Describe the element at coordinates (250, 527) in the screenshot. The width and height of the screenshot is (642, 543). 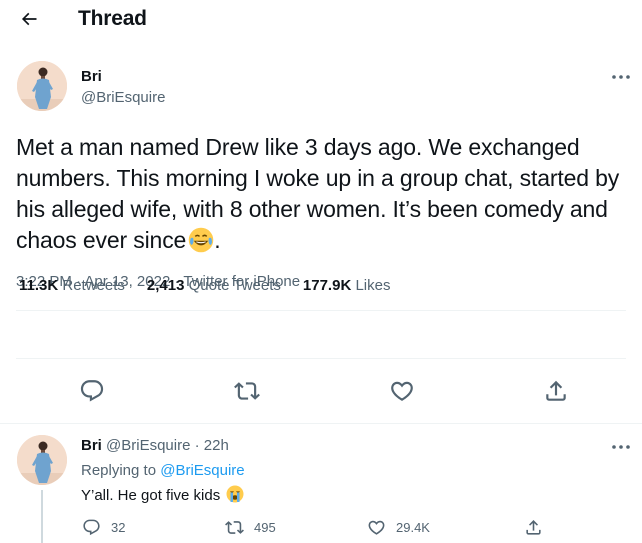
I see `reply-retweet-button: 495` at that location.